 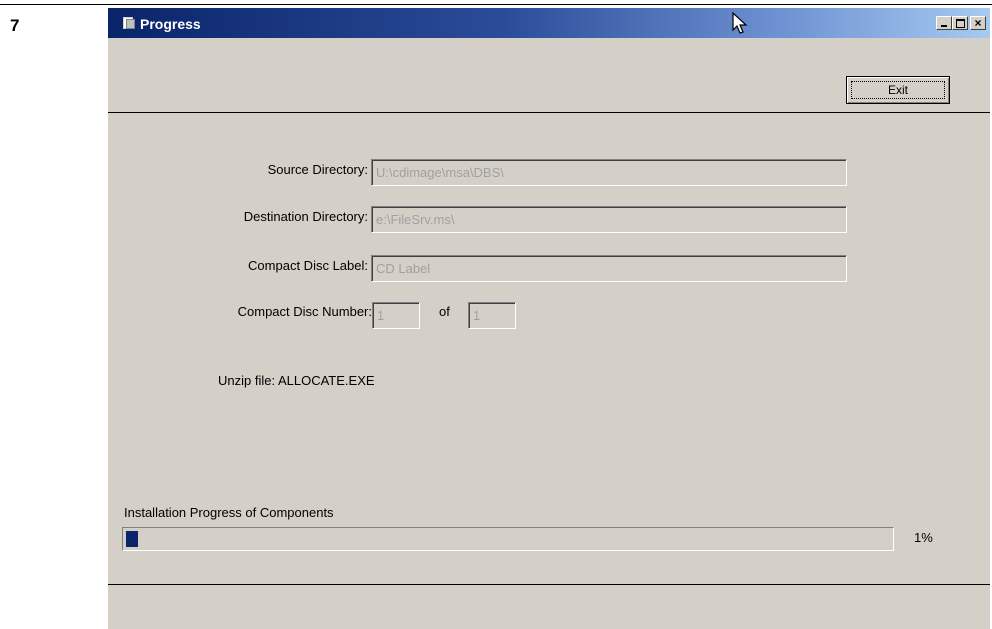 What do you see at coordinates (549, 23) in the screenshot?
I see `title-bar: Progress ×` at bounding box center [549, 23].